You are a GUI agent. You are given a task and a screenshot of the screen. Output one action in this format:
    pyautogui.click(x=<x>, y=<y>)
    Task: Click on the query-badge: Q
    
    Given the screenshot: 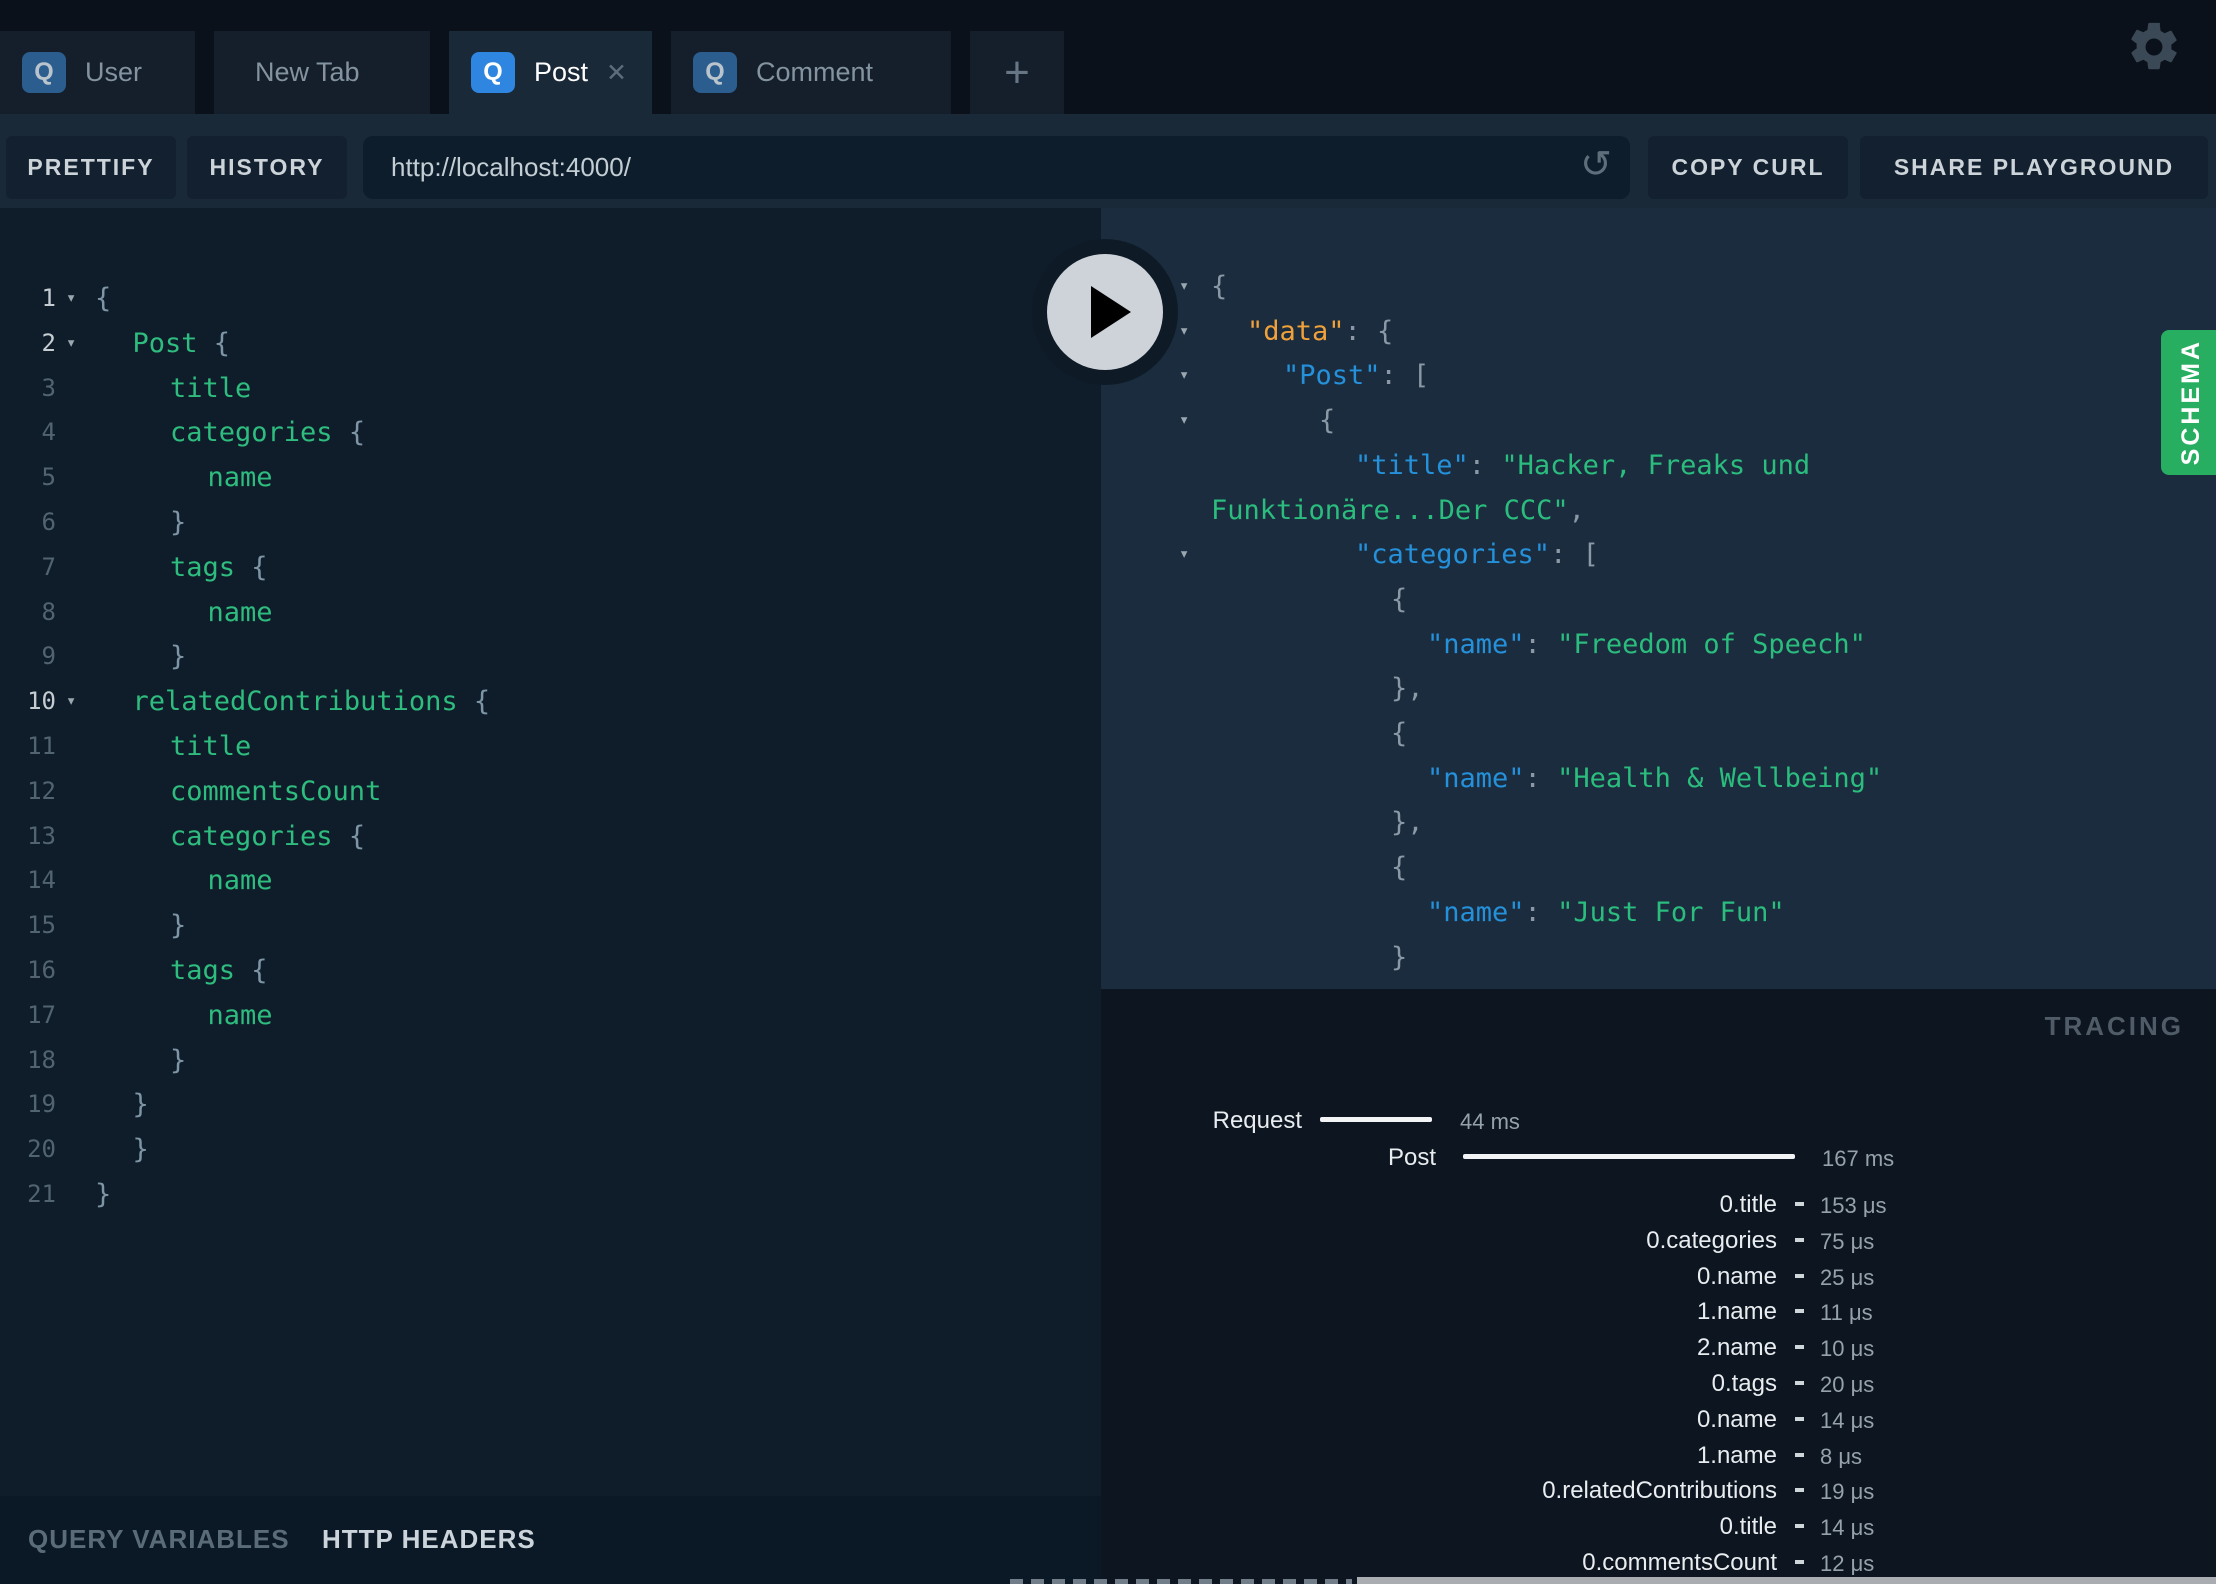 What is the action you would take?
    pyautogui.click(x=715, y=72)
    